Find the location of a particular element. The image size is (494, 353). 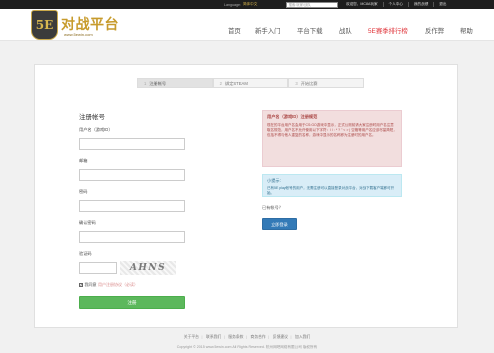

agreement-link: 用户注册协议（必读） is located at coordinates (118, 285).